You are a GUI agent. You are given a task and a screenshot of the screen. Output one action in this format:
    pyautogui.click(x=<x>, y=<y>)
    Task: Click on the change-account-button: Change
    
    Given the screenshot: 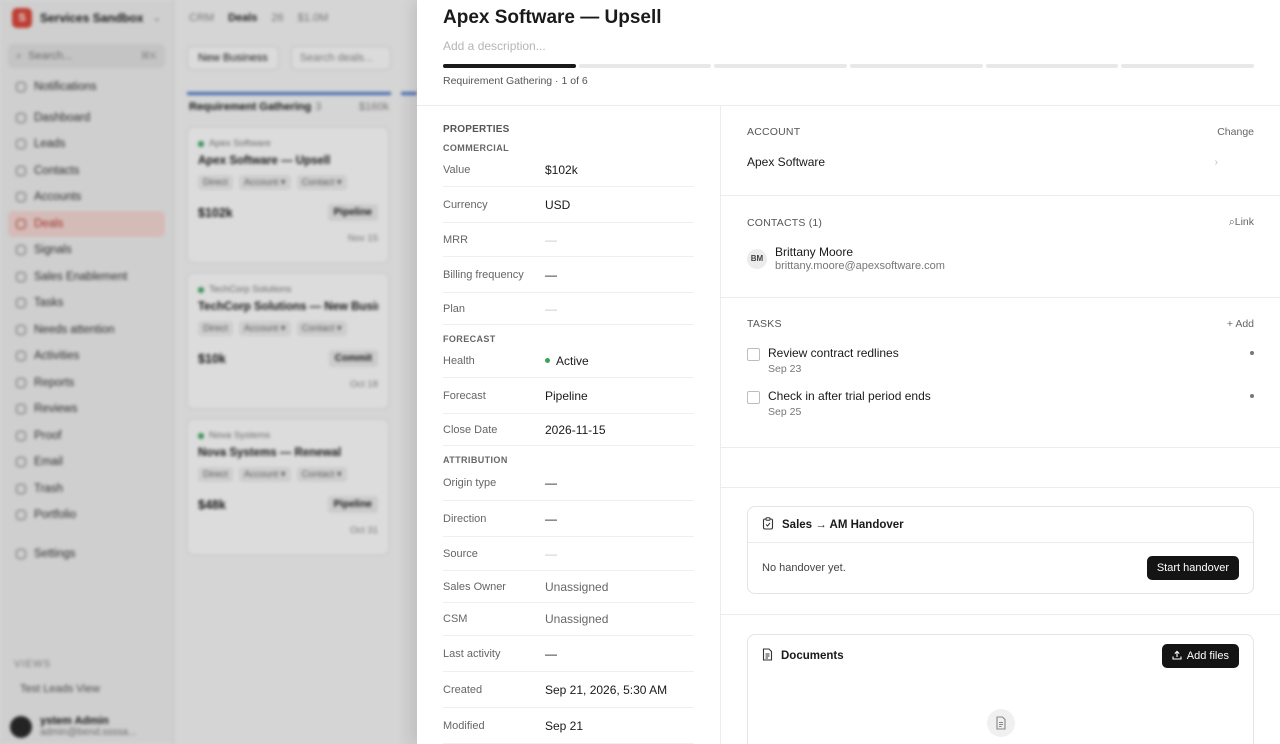 What is the action you would take?
    pyautogui.click(x=1235, y=132)
    